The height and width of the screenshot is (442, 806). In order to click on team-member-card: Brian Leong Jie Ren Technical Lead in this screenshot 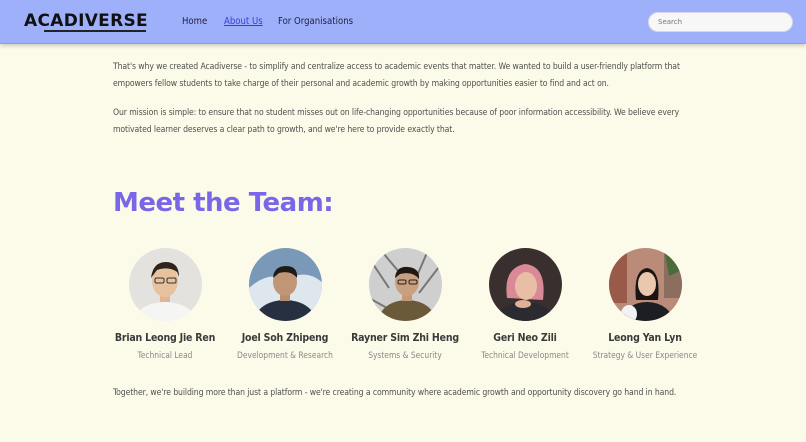, I will do `click(165, 304)`.